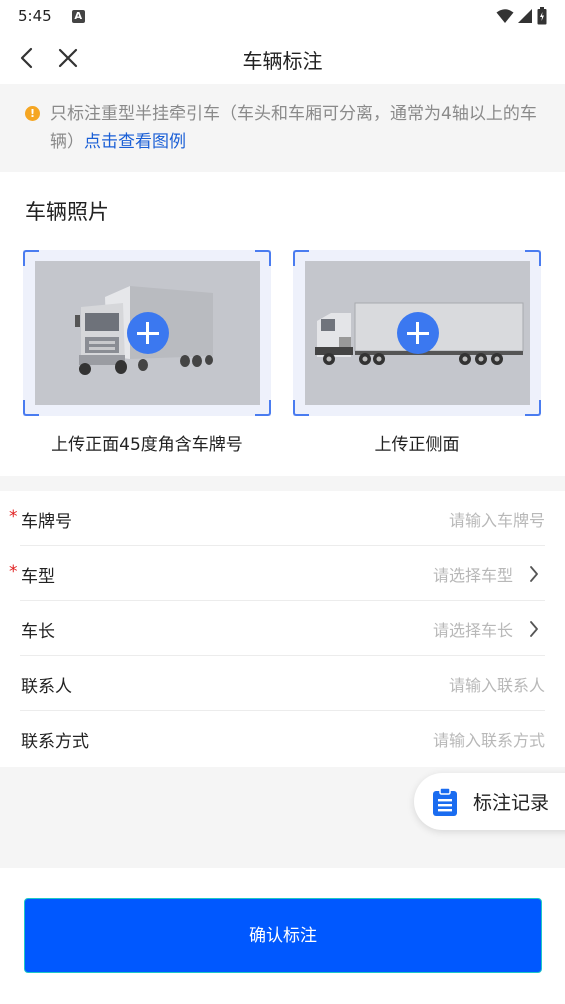 The height and width of the screenshot is (1004, 565). Describe the element at coordinates (46, 687) in the screenshot. I see `field-label: 联系人` at that location.